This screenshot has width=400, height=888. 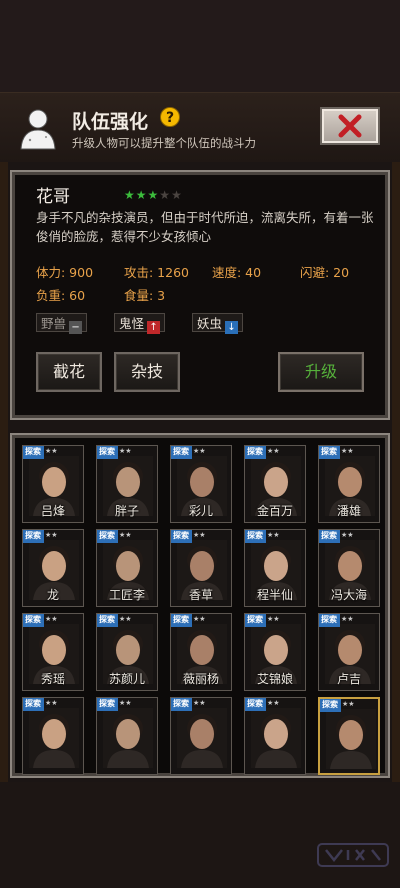 I want to click on roster-card: 探索 ★★ 金百万, so click(x=275, y=484).